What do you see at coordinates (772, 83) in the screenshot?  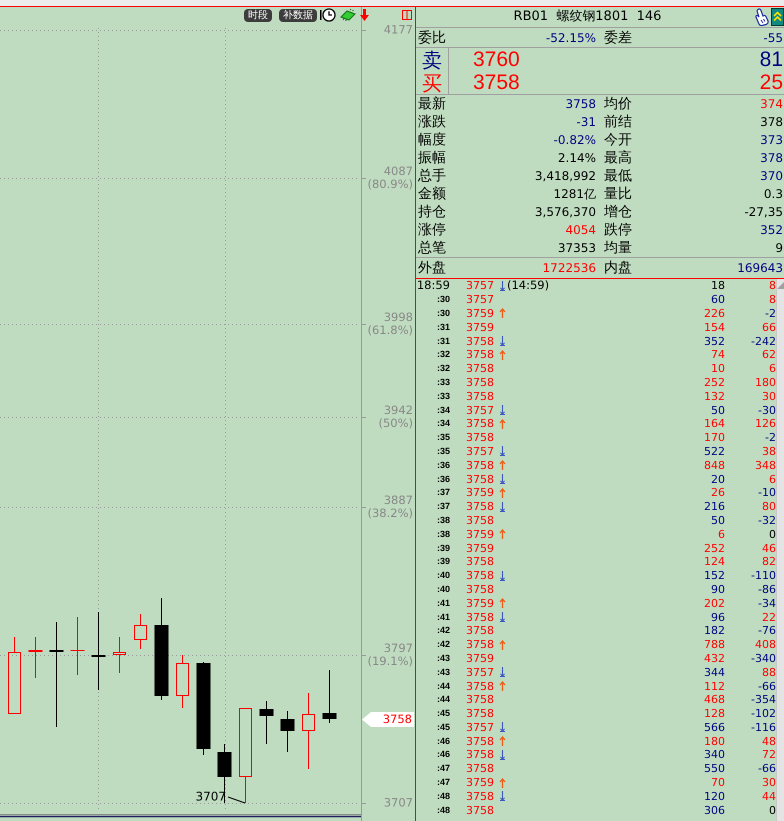 I see `book-volume: 25` at bounding box center [772, 83].